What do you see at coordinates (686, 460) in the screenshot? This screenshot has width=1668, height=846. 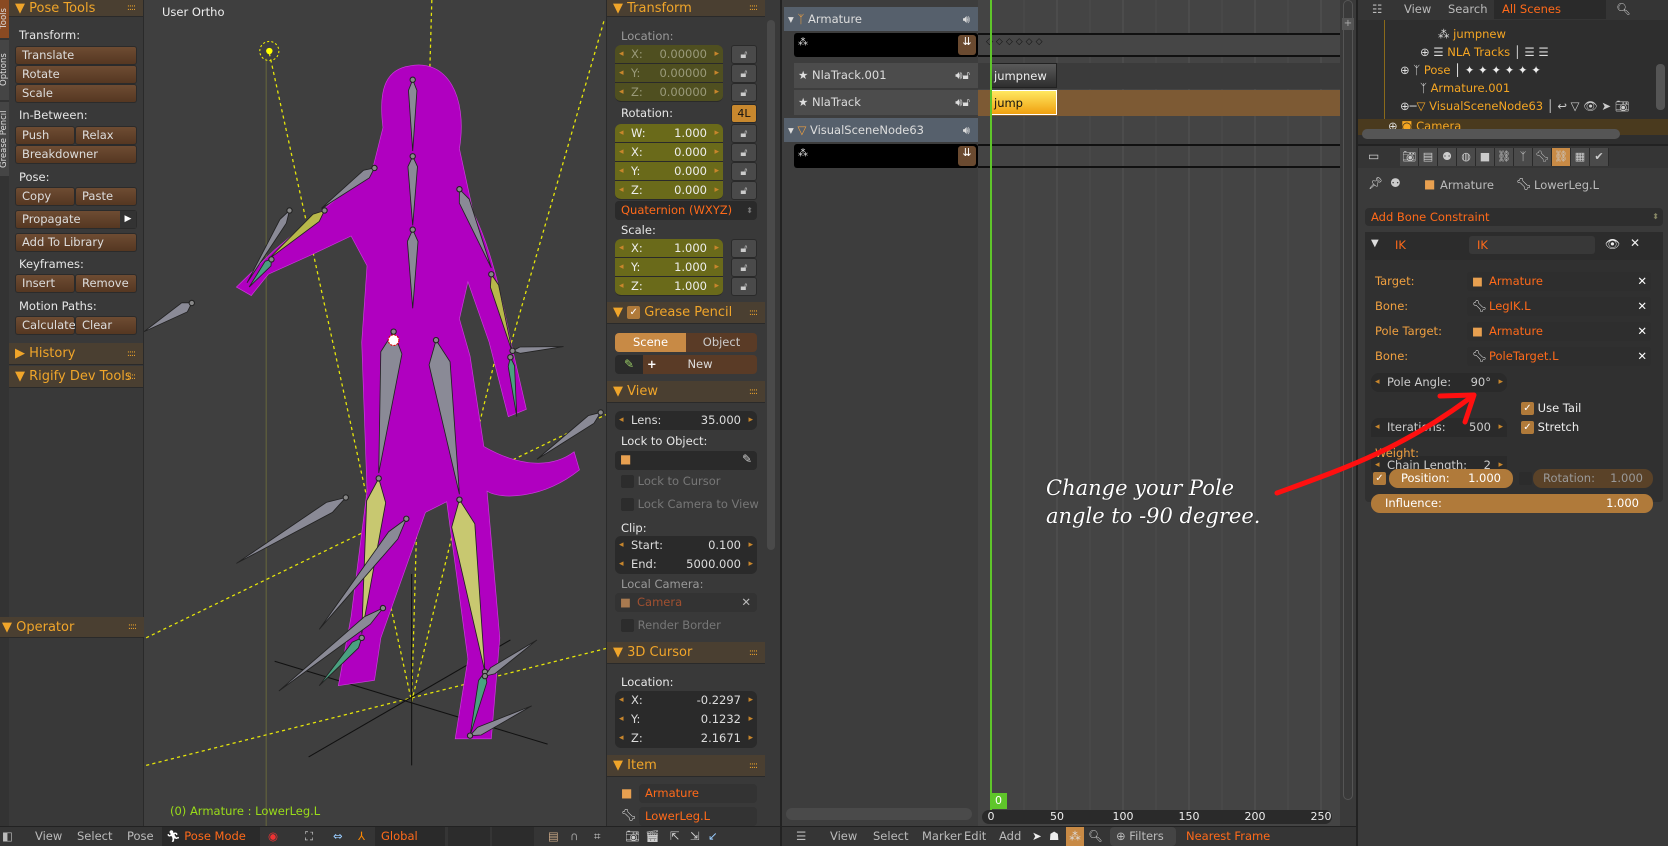 I see `lock-object-field: ■ ✎` at bounding box center [686, 460].